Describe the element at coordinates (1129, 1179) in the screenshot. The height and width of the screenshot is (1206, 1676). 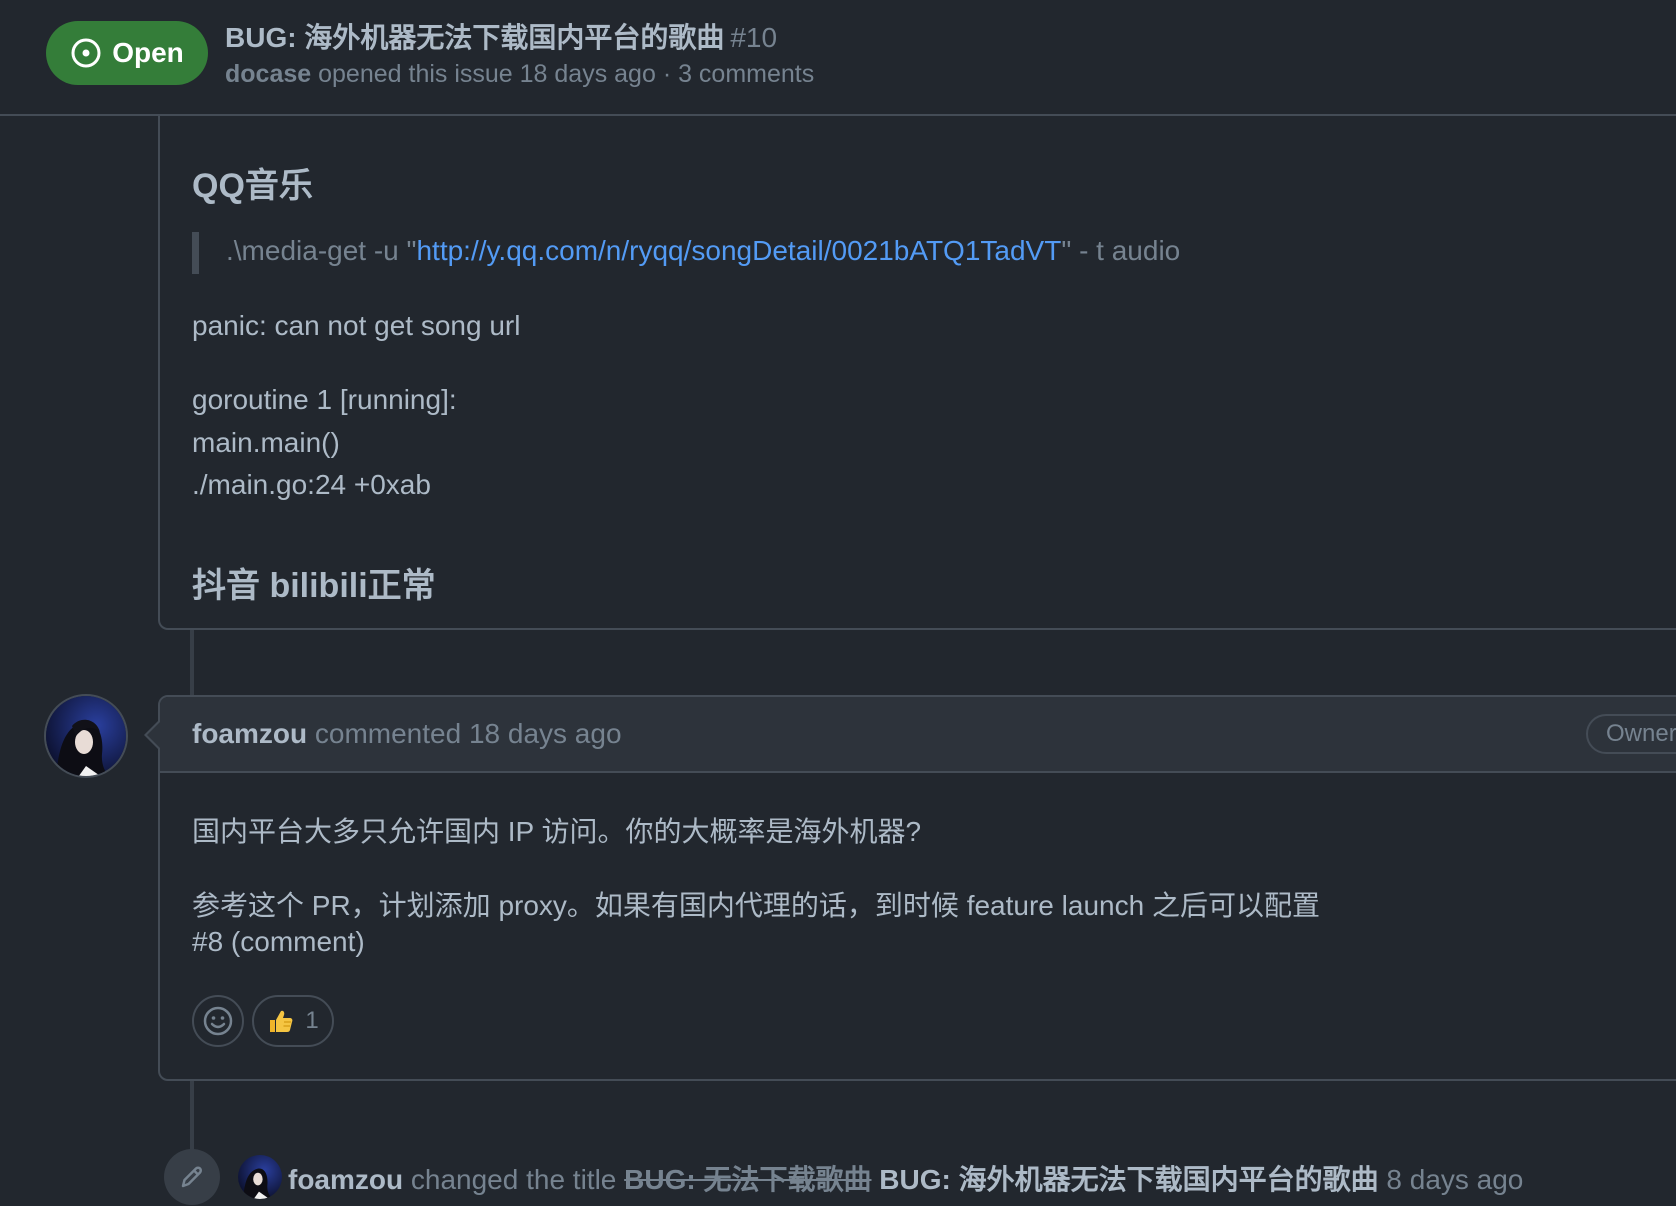
I see `event-new-title: BUG: 海外机器无法下载国内平台的歌曲` at that location.